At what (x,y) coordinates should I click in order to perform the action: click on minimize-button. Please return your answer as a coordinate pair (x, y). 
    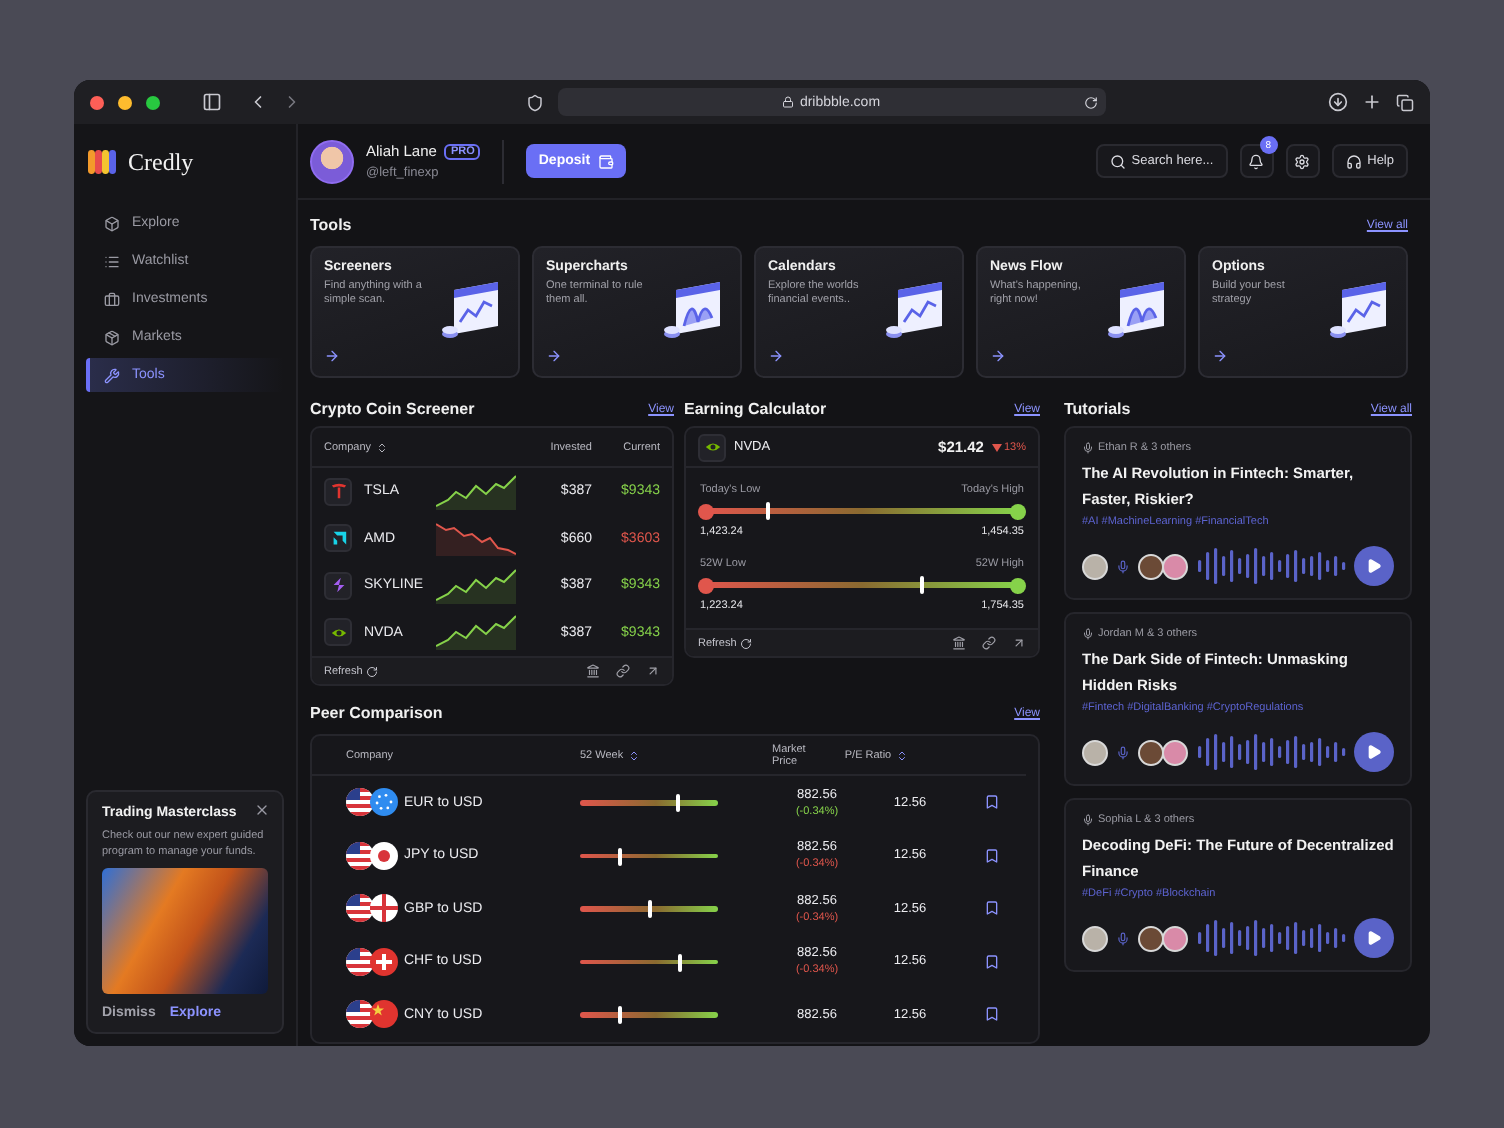
    Looking at the image, I should click on (125, 102).